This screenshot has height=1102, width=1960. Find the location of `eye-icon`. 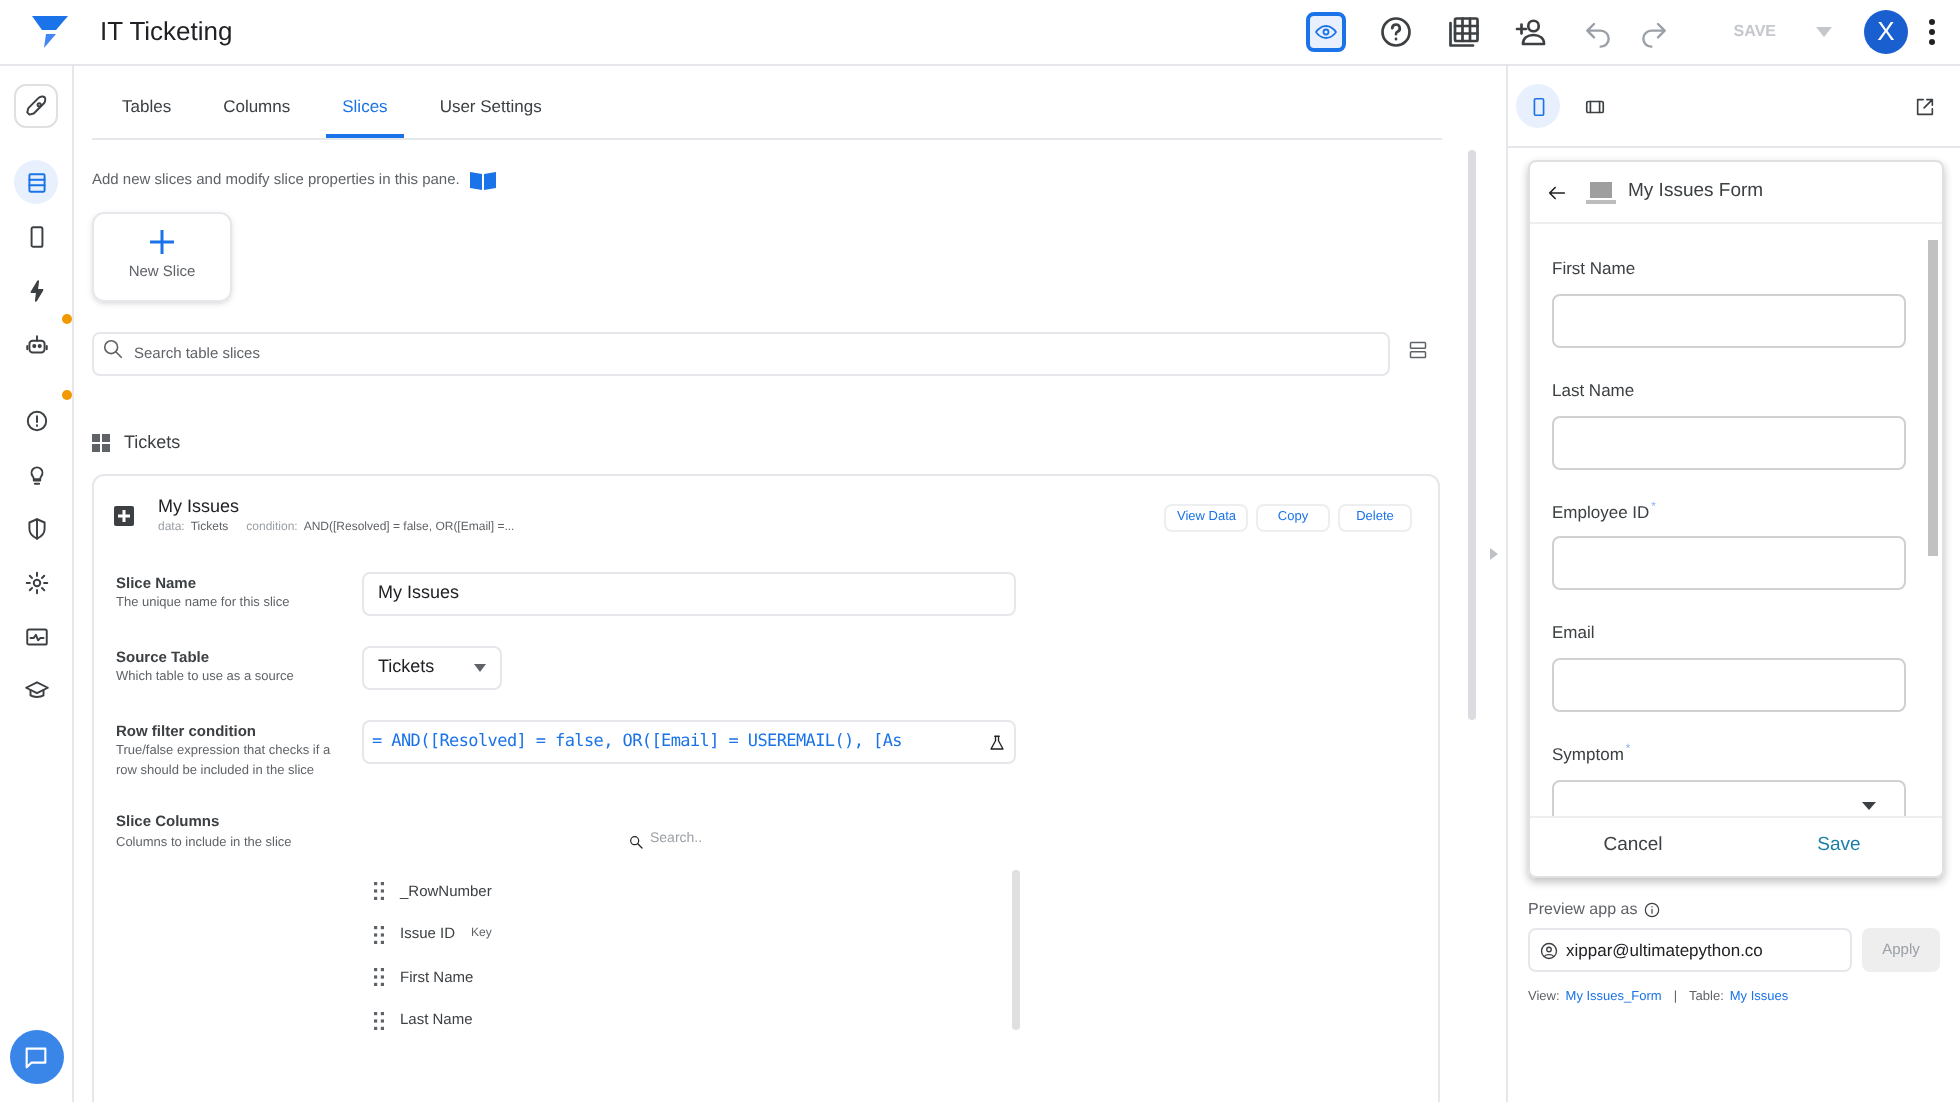

eye-icon is located at coordinates (1325, 32).